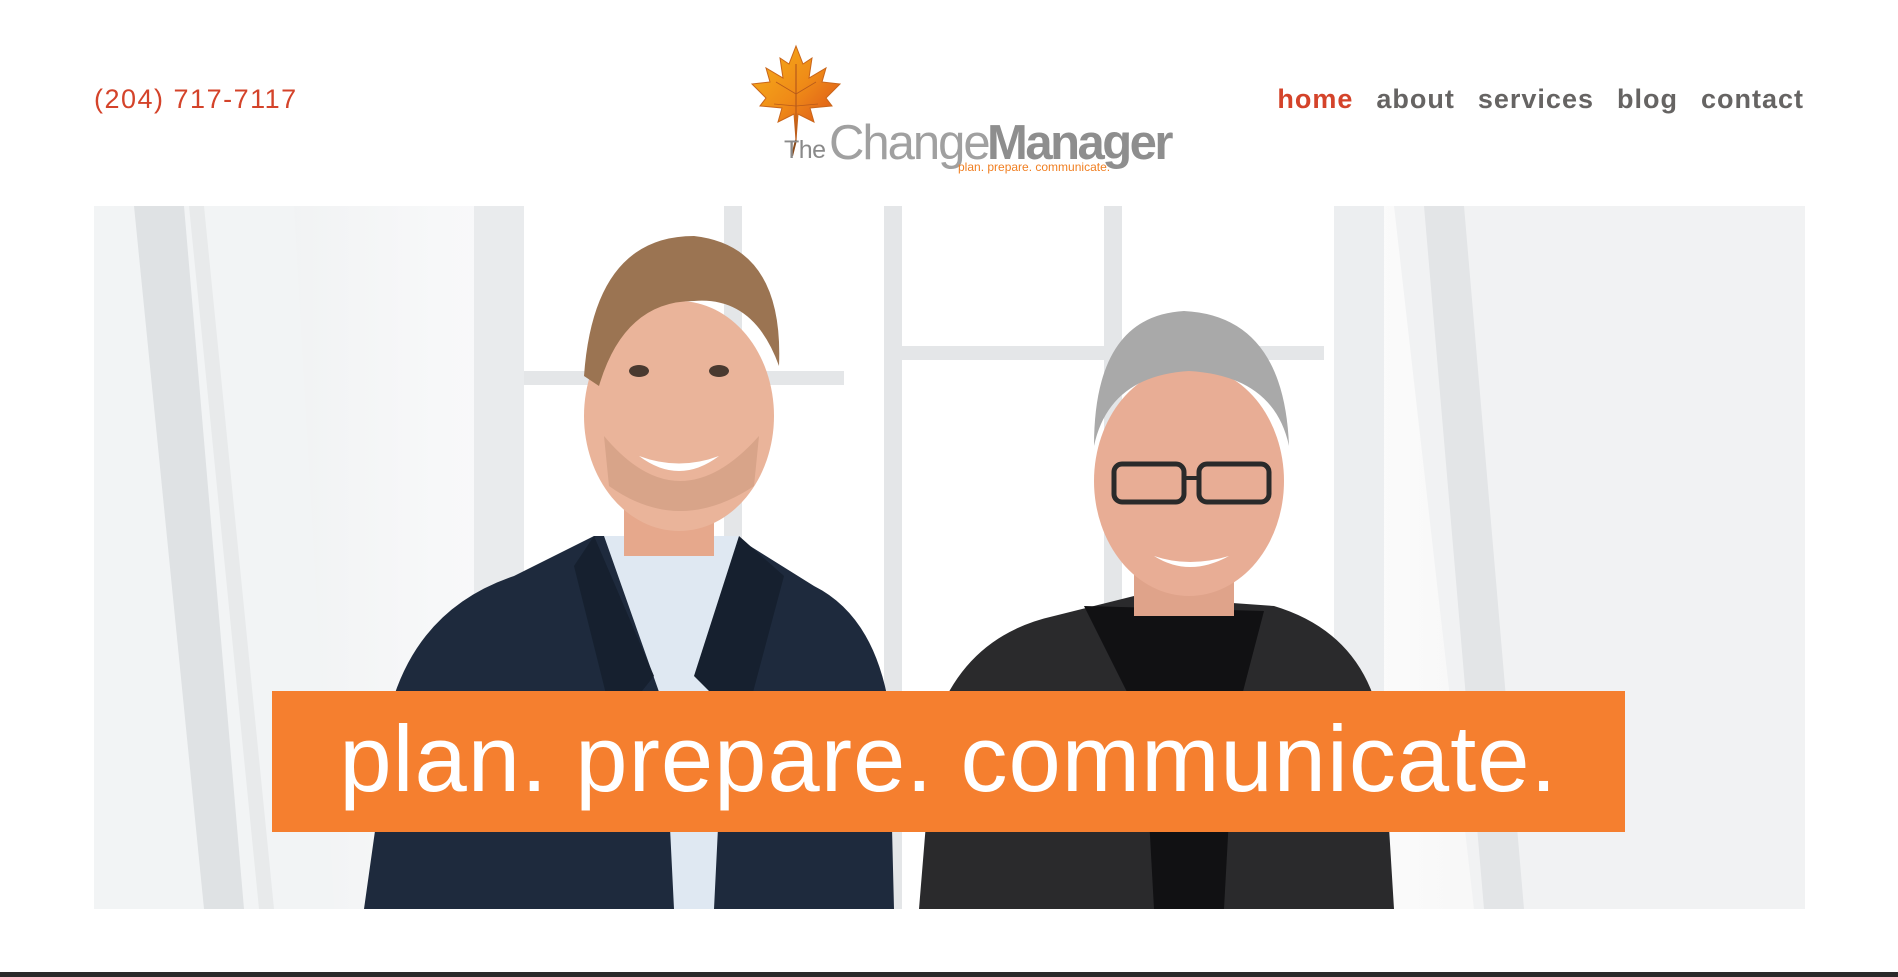 This screenshot has width=1898, height=977. I want to click on tagline-banner: plan. prepare. communicate., so click(948, 761).